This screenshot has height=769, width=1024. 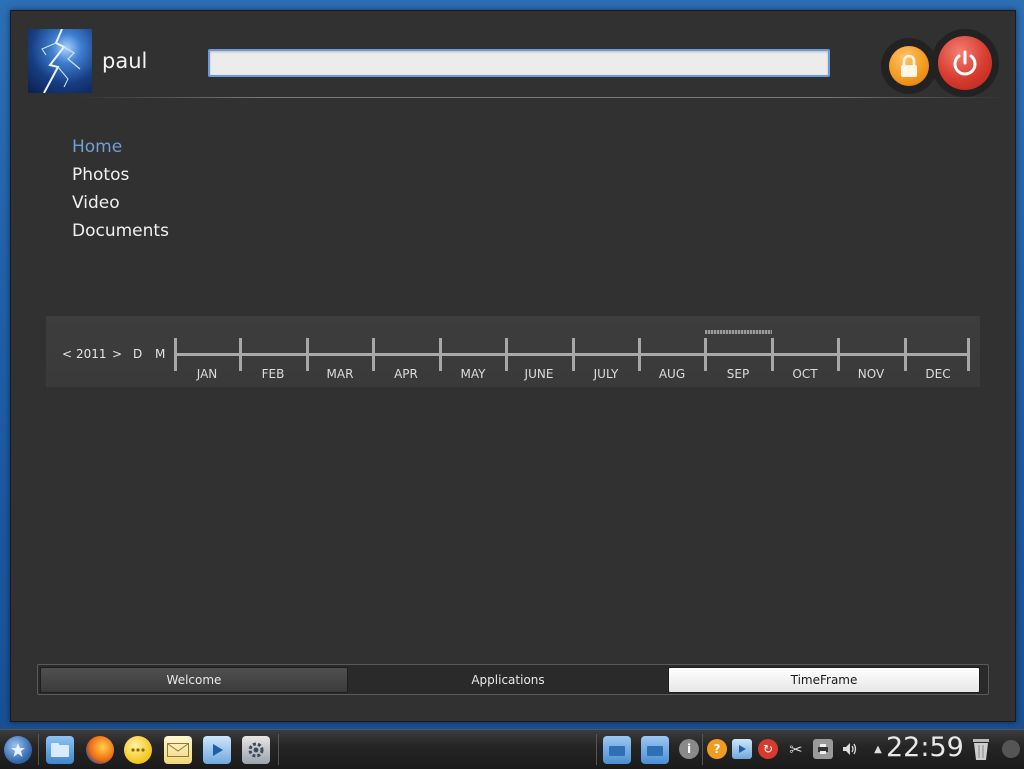 I want to click on year-label: 2011, so click(x=91, y=354).